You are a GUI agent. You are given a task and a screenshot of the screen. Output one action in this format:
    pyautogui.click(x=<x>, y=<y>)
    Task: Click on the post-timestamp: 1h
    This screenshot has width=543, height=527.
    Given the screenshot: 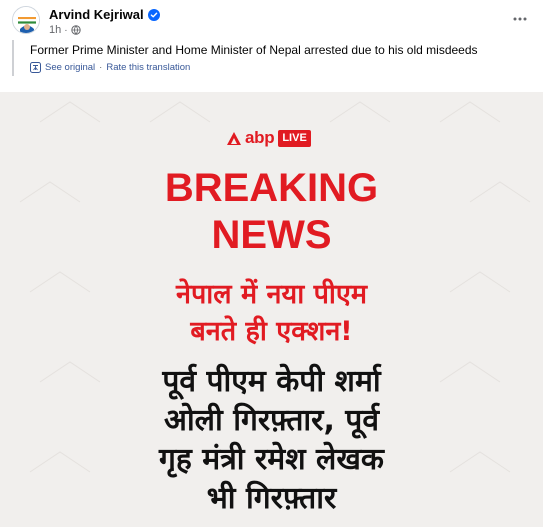 What is the action you would take?
    pyautogui.click(x=55, y=30)
    